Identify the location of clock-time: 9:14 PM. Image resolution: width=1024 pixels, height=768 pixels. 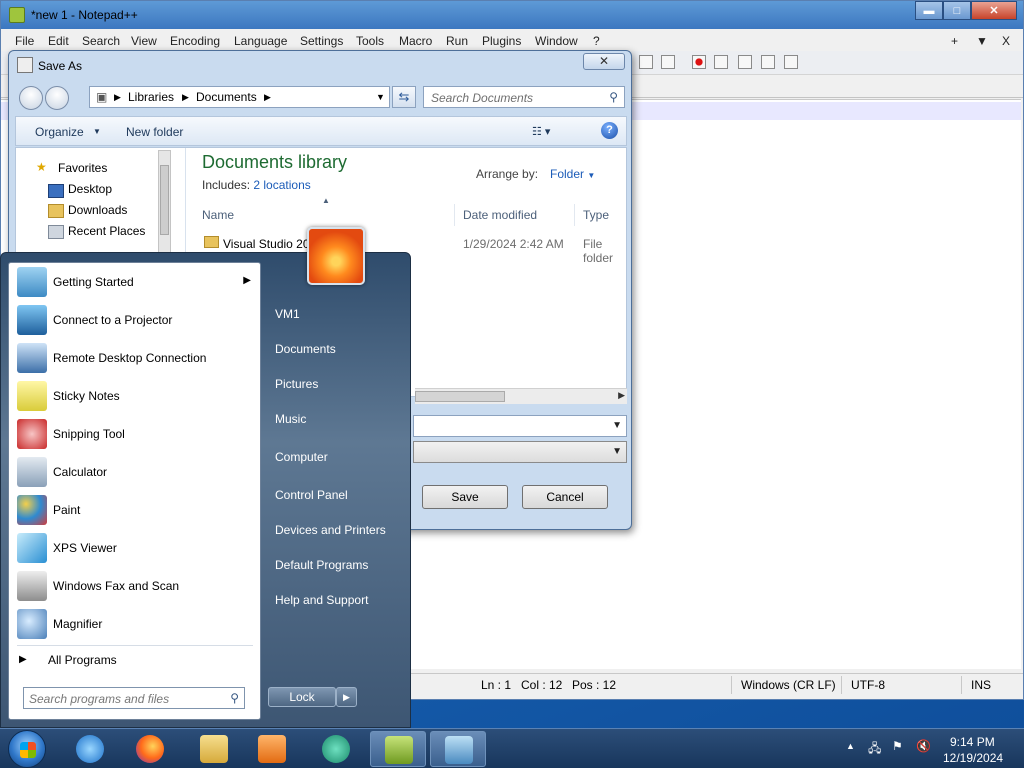
(972, 742).